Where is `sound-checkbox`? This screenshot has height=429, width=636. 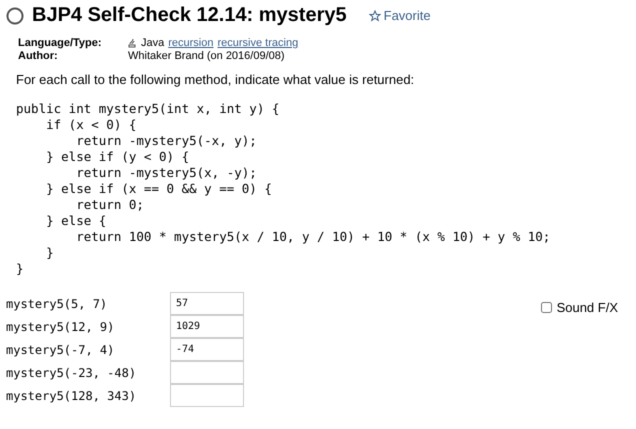
sound-checkbox is located at coordinates (546, 307).